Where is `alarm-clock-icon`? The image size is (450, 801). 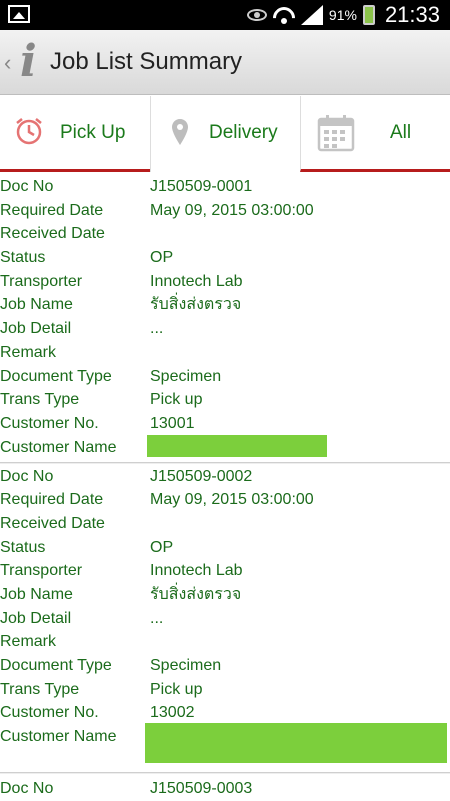
alarm-clock-icon is located at coordinates (29, 131).